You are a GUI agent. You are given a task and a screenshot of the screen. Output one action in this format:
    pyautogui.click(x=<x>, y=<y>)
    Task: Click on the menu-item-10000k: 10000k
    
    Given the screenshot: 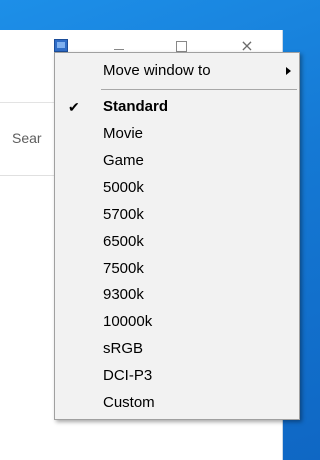 What is the action you would take?
    pyautogui.click(x=177, y=322)
    